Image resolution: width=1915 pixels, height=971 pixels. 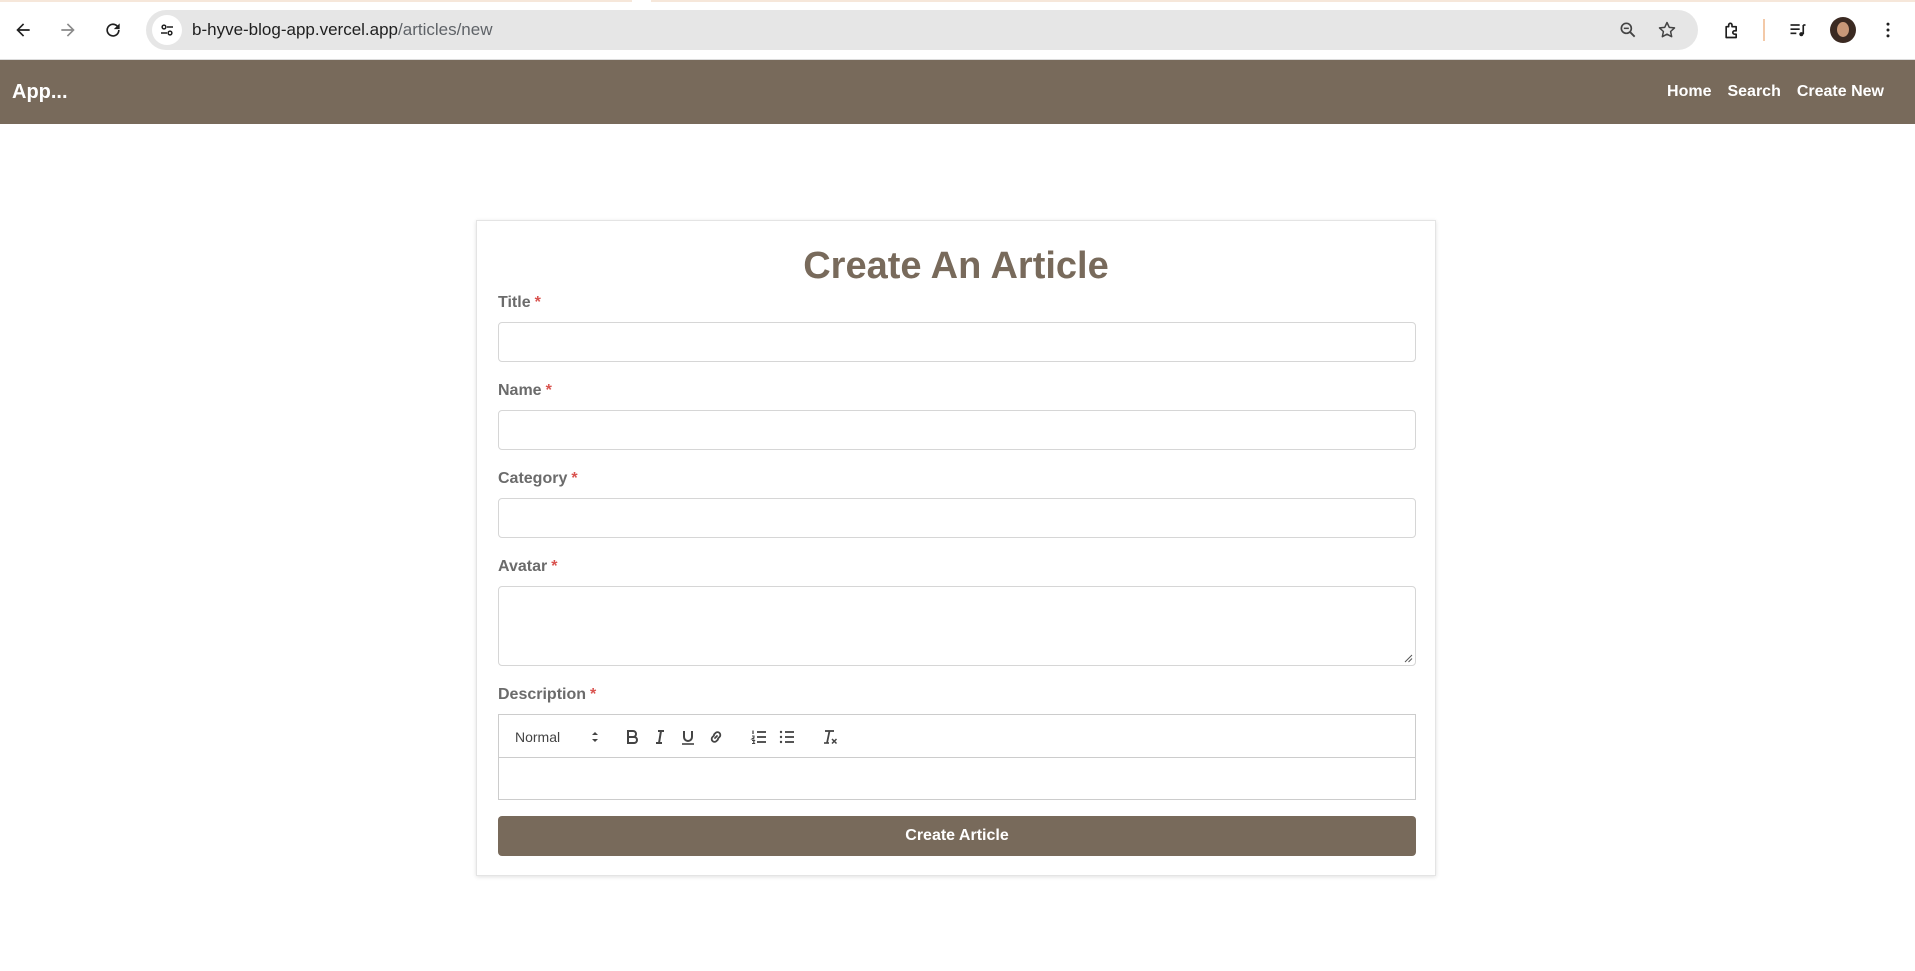 I want to click on more-menu-button, so click(x=1888, y=30).